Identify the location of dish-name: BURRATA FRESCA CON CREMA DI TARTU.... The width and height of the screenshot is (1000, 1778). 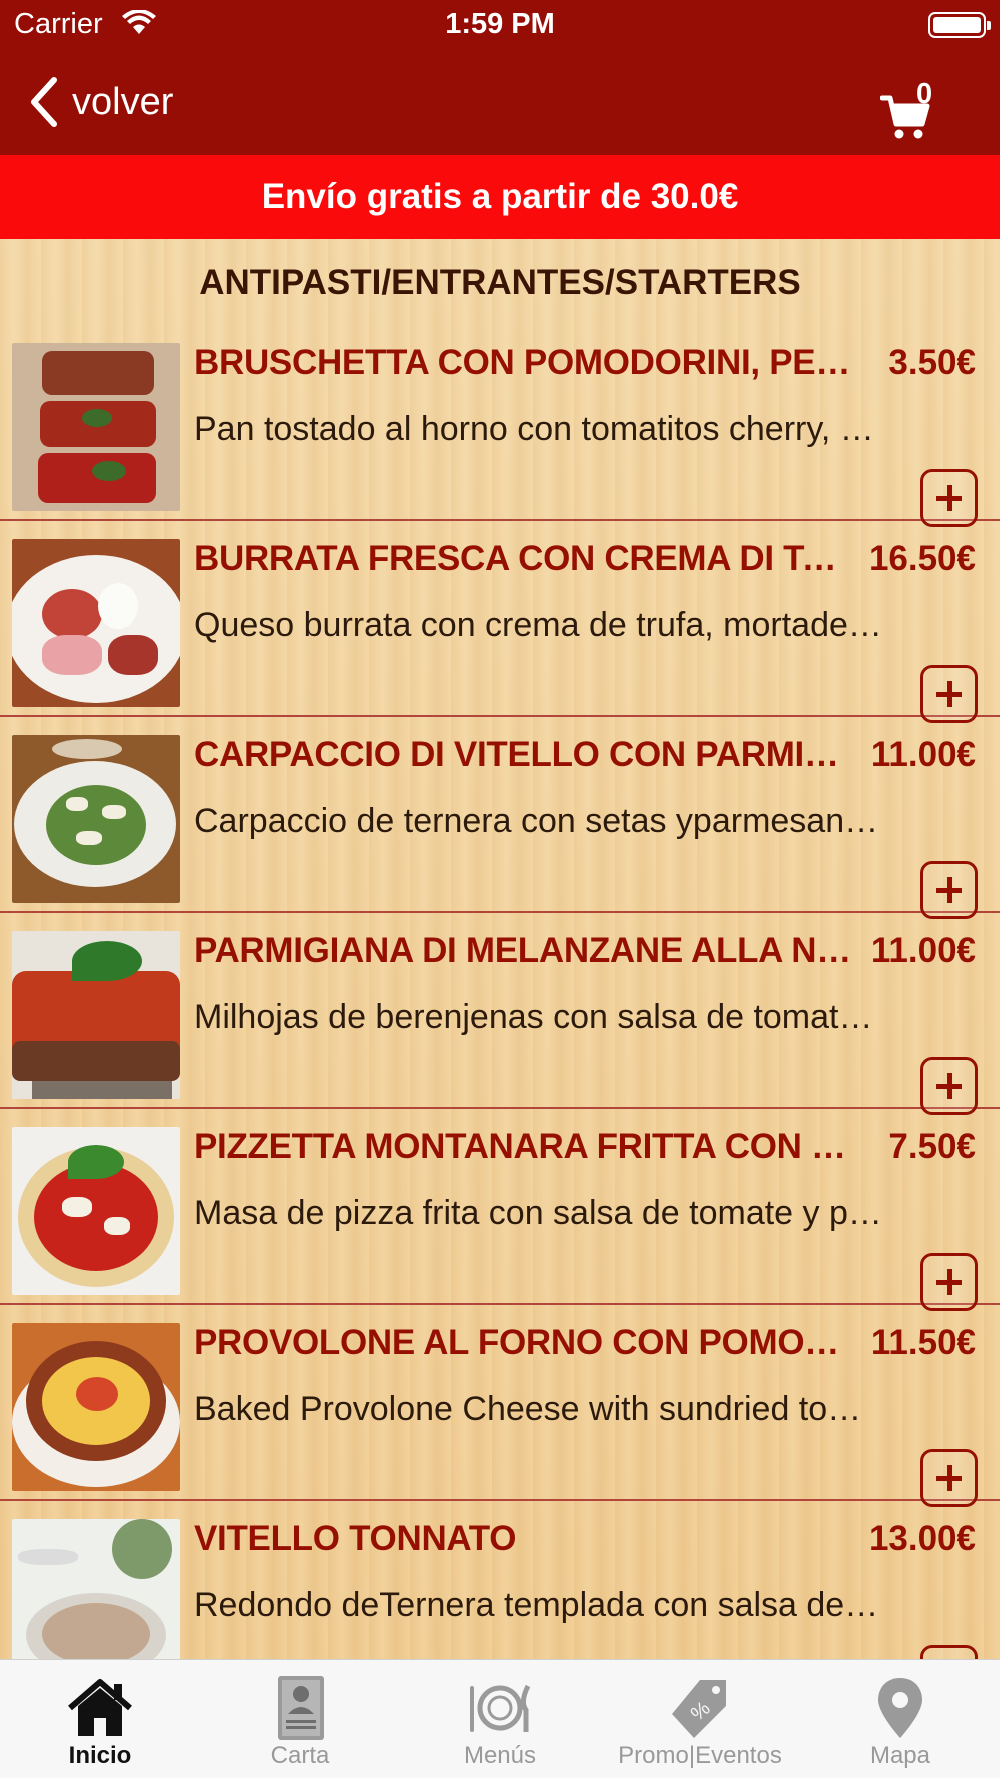
(524, 558).